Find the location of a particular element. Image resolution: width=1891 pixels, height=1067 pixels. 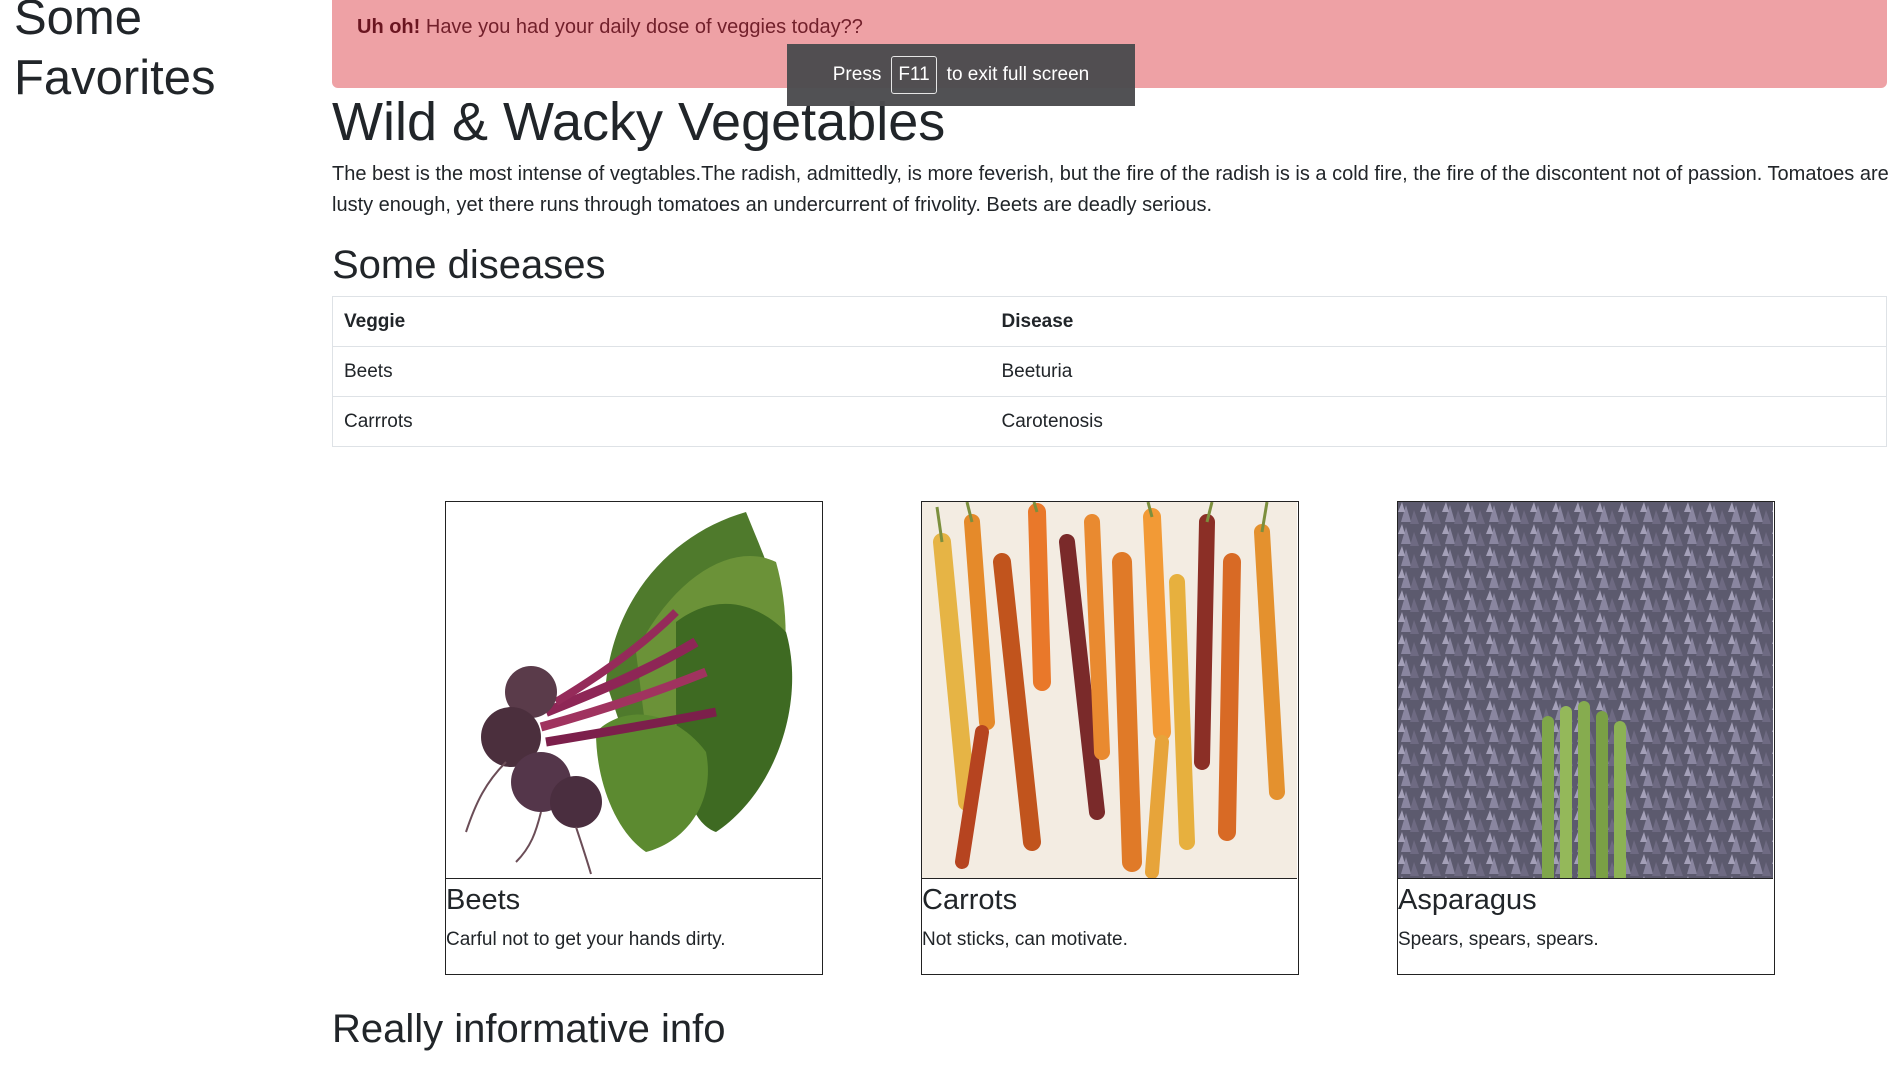

table-cell-veggie: Beets is located at coordinates (661, 371).